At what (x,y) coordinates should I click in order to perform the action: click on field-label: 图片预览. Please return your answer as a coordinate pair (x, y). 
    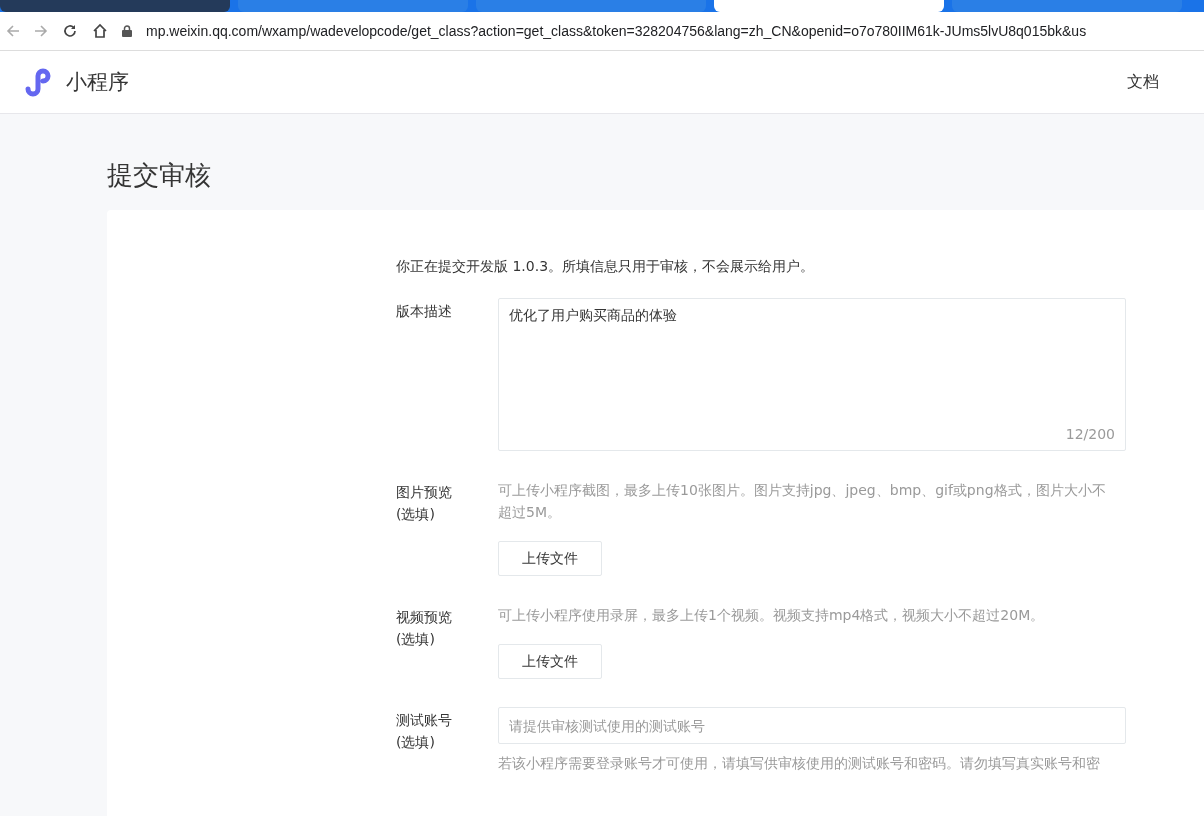
    Looking at the image, I should click on (424, 492).